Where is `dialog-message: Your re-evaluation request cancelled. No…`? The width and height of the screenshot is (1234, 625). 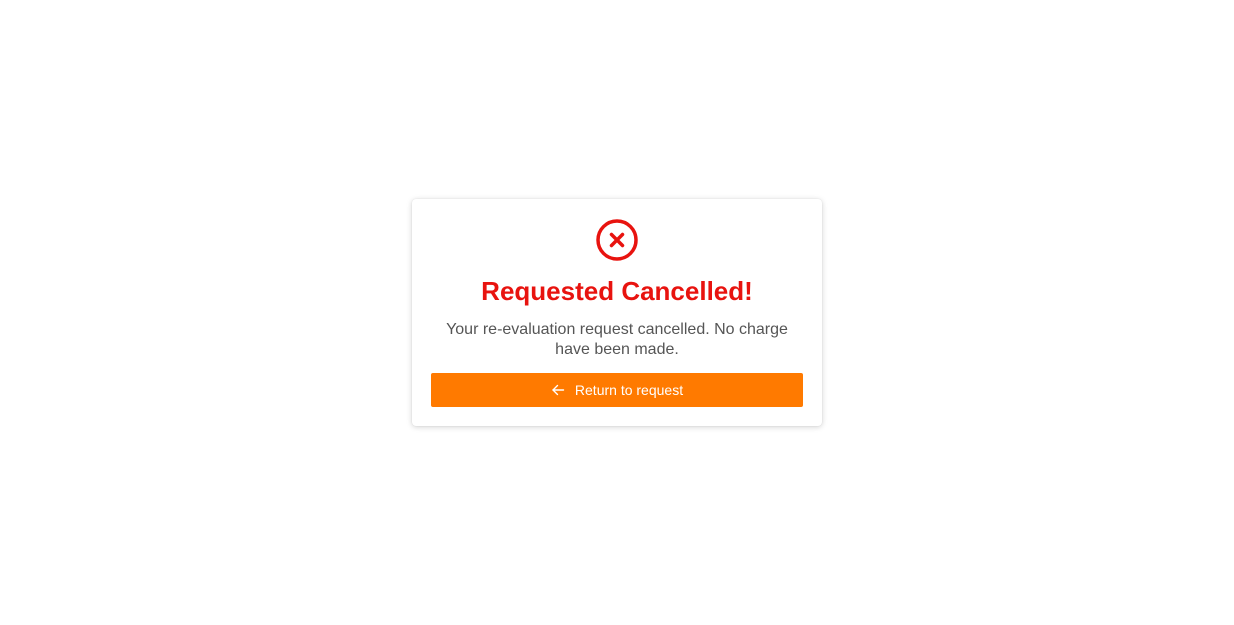
dialog-message: Your re-evaluation request cancelled. No… is located at coordinates (617, 339).